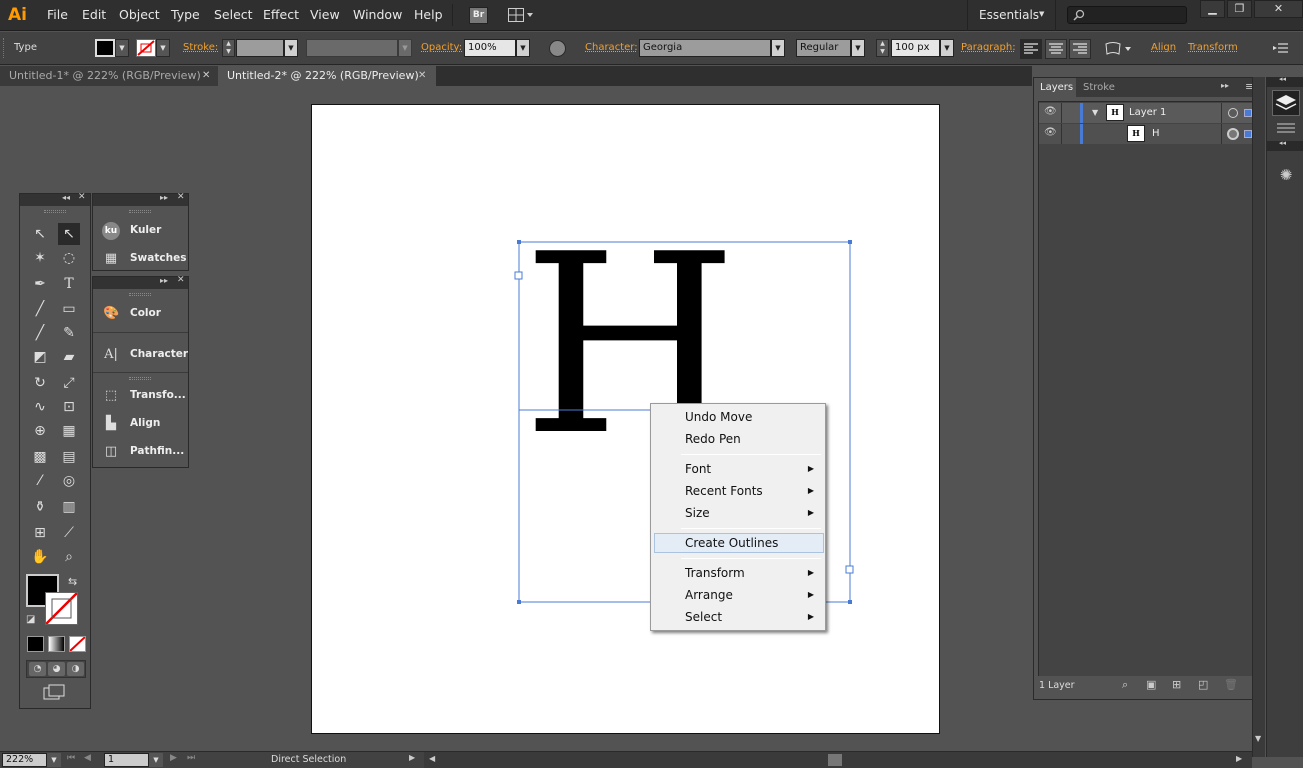  What do you see at coordinates (1099, 87) in the screenshot?
I see `tab-stroke: Stroke` at bounding box center [1099, 87].